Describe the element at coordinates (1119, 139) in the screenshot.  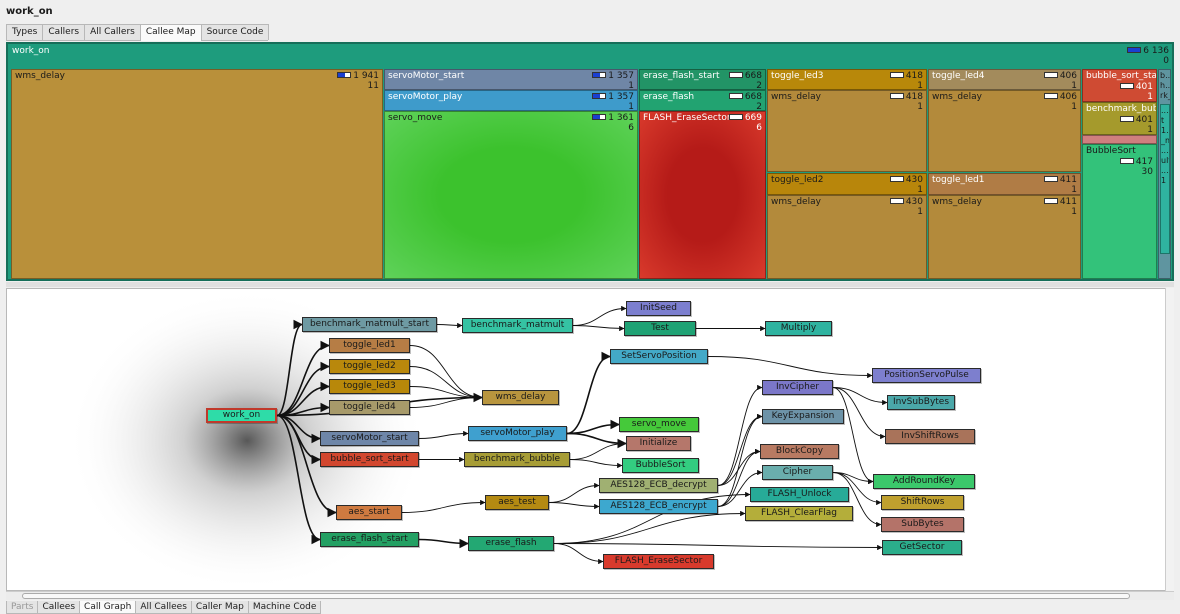
I see `treemap-cell-initialize` at that location.